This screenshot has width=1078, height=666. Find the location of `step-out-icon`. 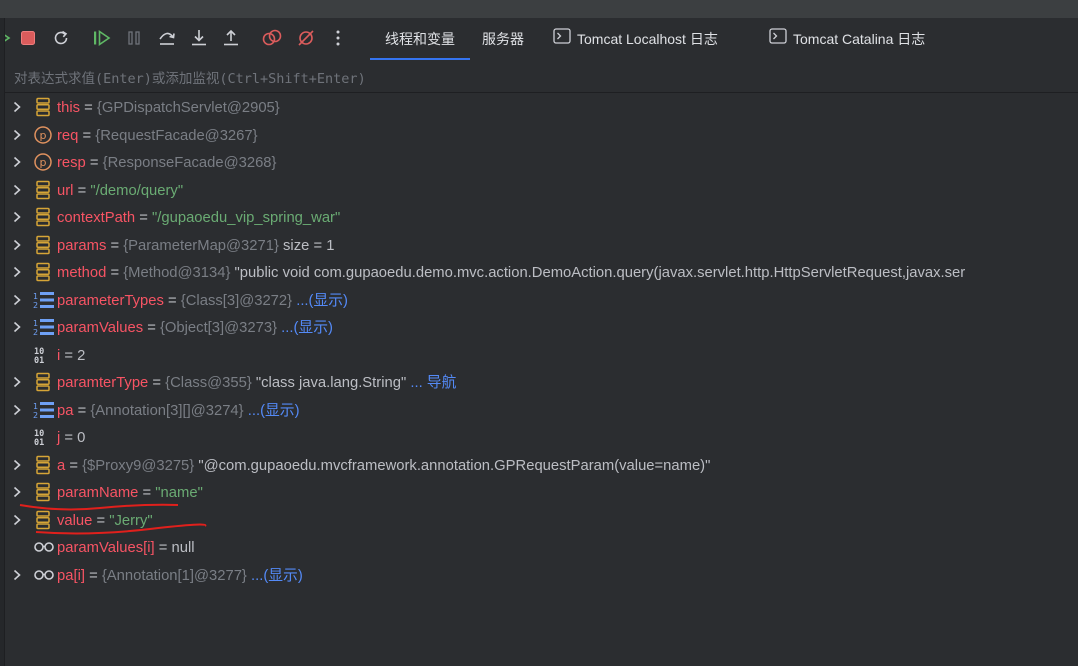

step-out-icon is located at coordinates (231, 38).